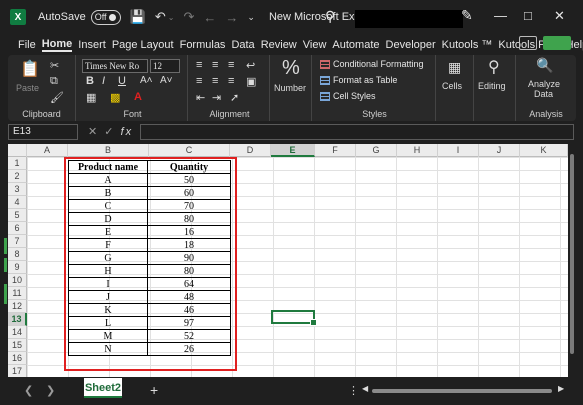 The width and height of the screenshot is (583, 405). What do you see at coordinates (294, 318) in the screenshot?
I see `active-cell-e13` at bounding box center [294, 318].